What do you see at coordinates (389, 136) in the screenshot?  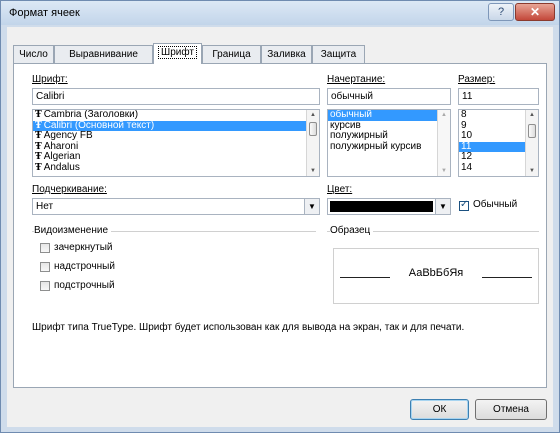 I see `list-item: полужирный` at bounding box center [389, 136].